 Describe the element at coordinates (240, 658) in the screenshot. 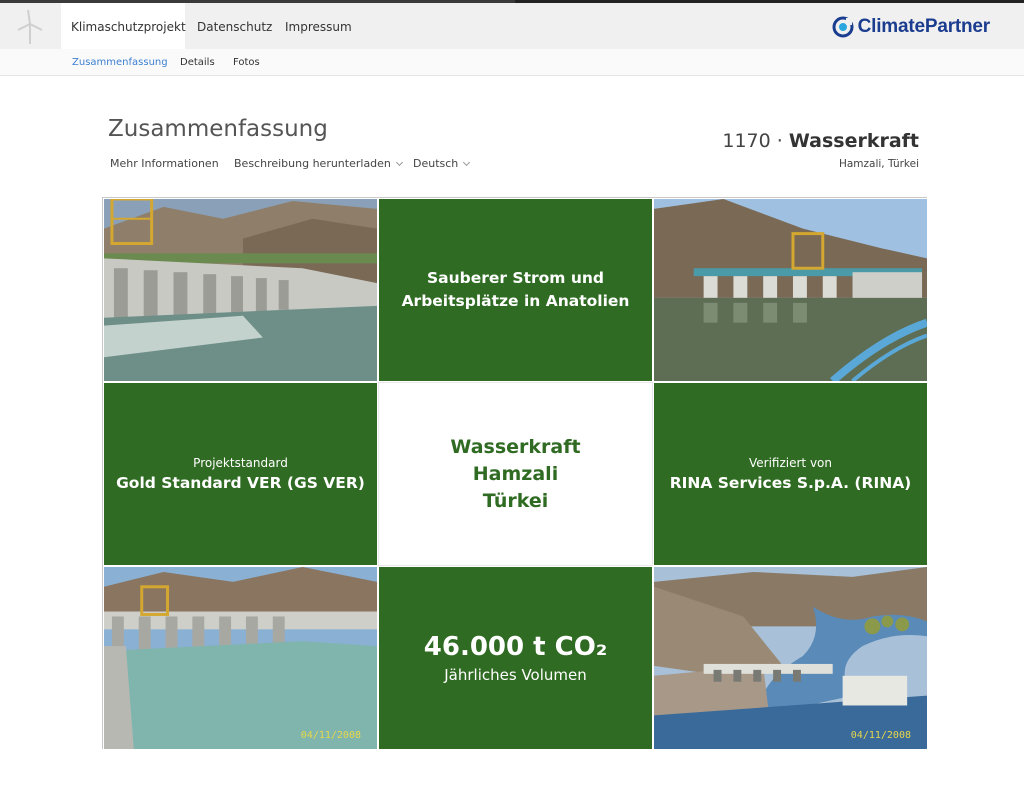

I see `project-photo-reservoir: 04/11/2008` at that location.